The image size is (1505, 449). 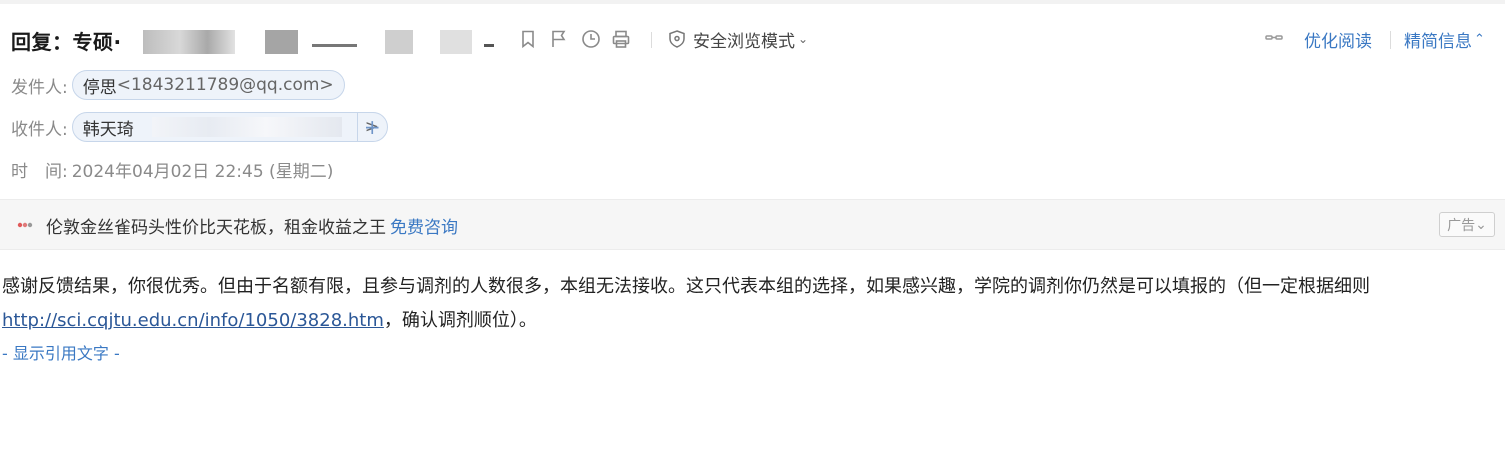 I want to click on simple-info-toggle: 精简信息 ⌃, so click(x=1444, y=39).